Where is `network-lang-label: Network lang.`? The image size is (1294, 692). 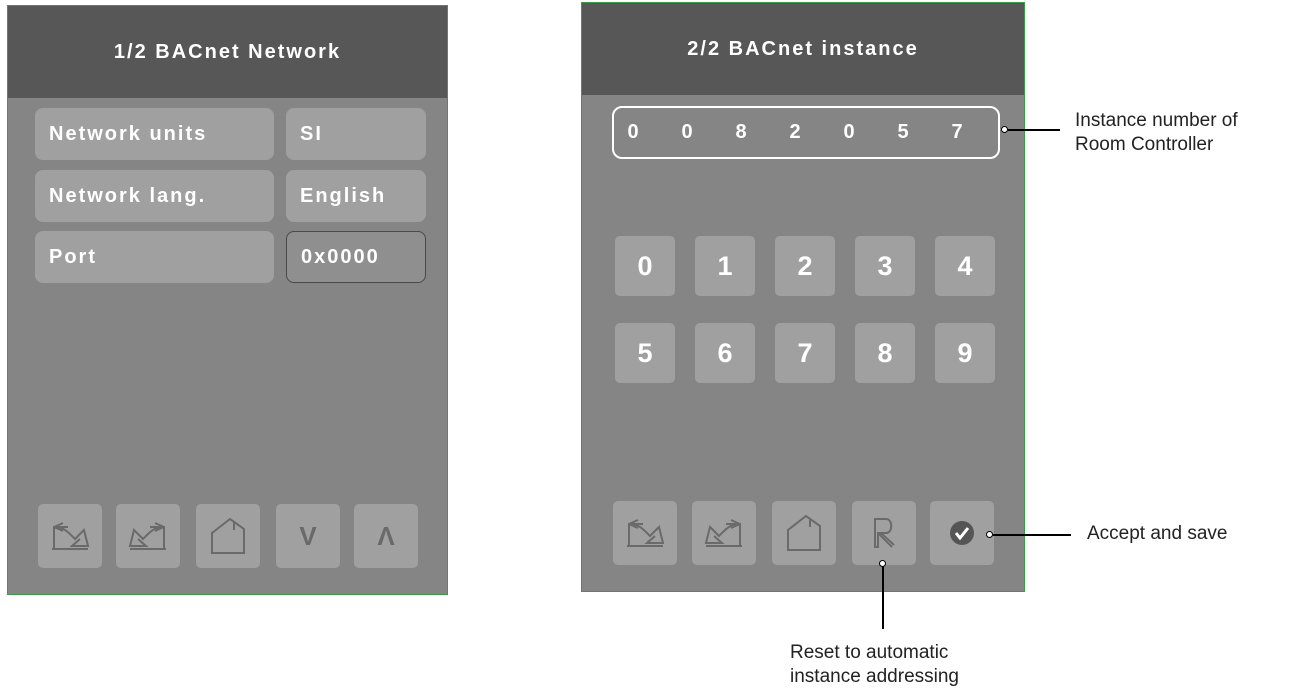
network-lang-label: Network lang. is located at coordinates (154, 196).